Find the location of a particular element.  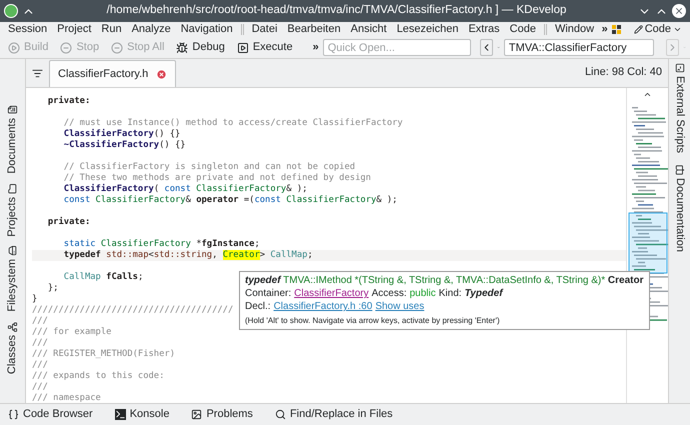

dock-tab: Documentation is located at coordinates (678, 208).